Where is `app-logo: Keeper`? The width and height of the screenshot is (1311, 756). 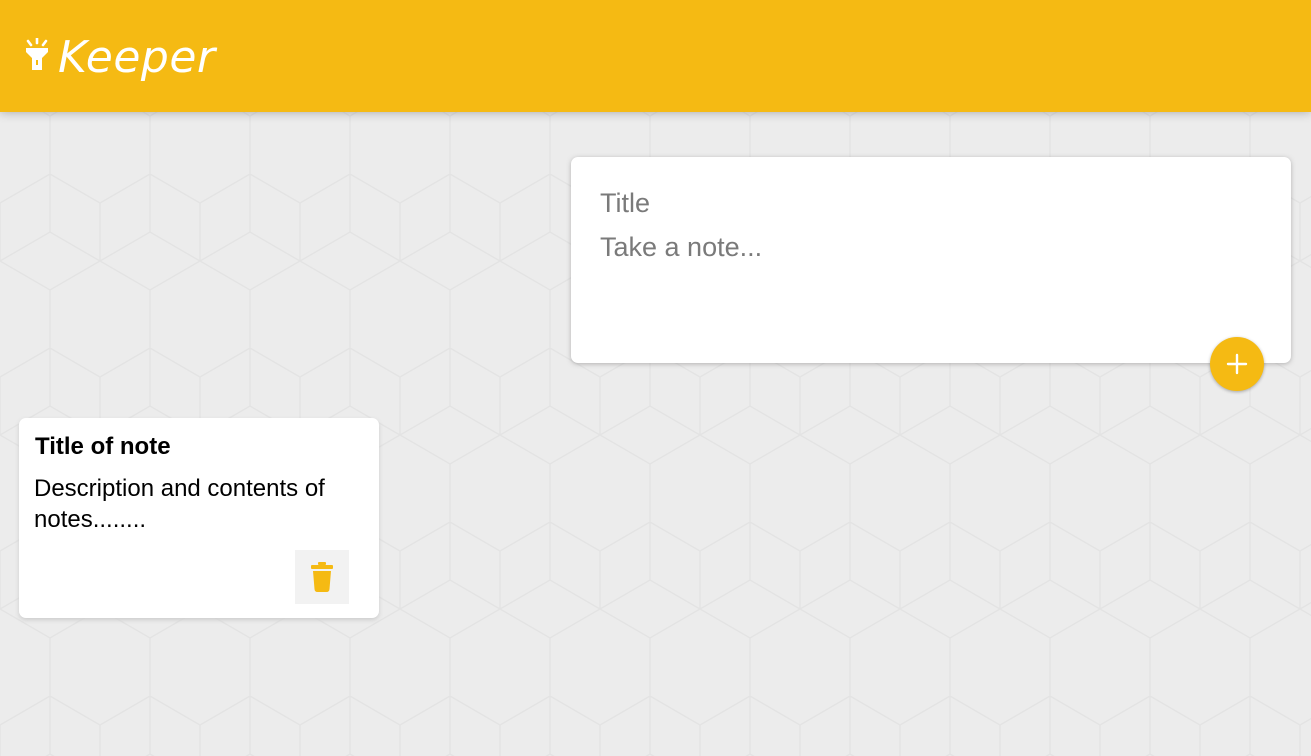
app-logo: Keeper is located at coordinates (120, 58).